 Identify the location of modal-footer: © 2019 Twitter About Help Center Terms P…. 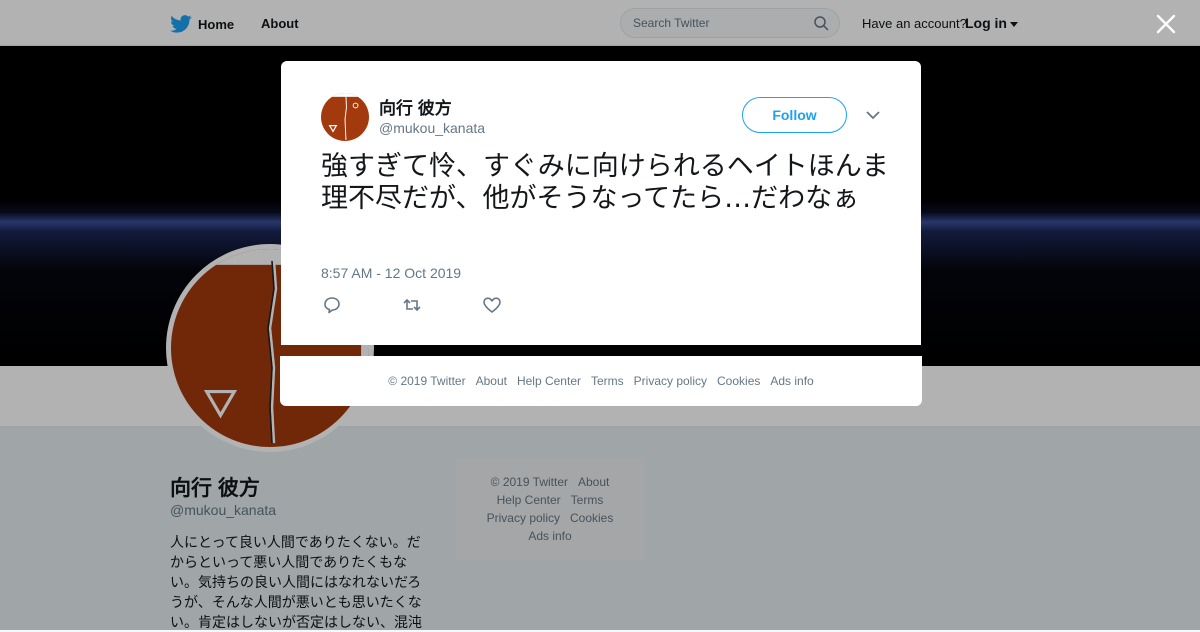
(601, 381).